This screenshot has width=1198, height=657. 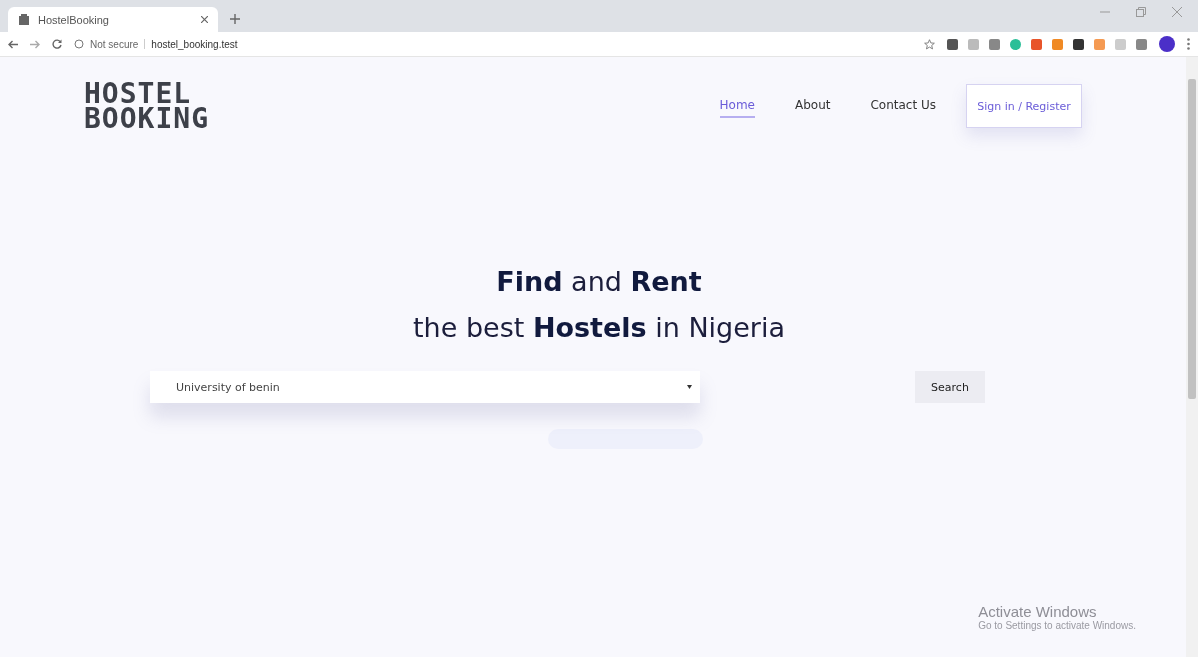 I want to click on back-icon, so click(x=13, y=44).